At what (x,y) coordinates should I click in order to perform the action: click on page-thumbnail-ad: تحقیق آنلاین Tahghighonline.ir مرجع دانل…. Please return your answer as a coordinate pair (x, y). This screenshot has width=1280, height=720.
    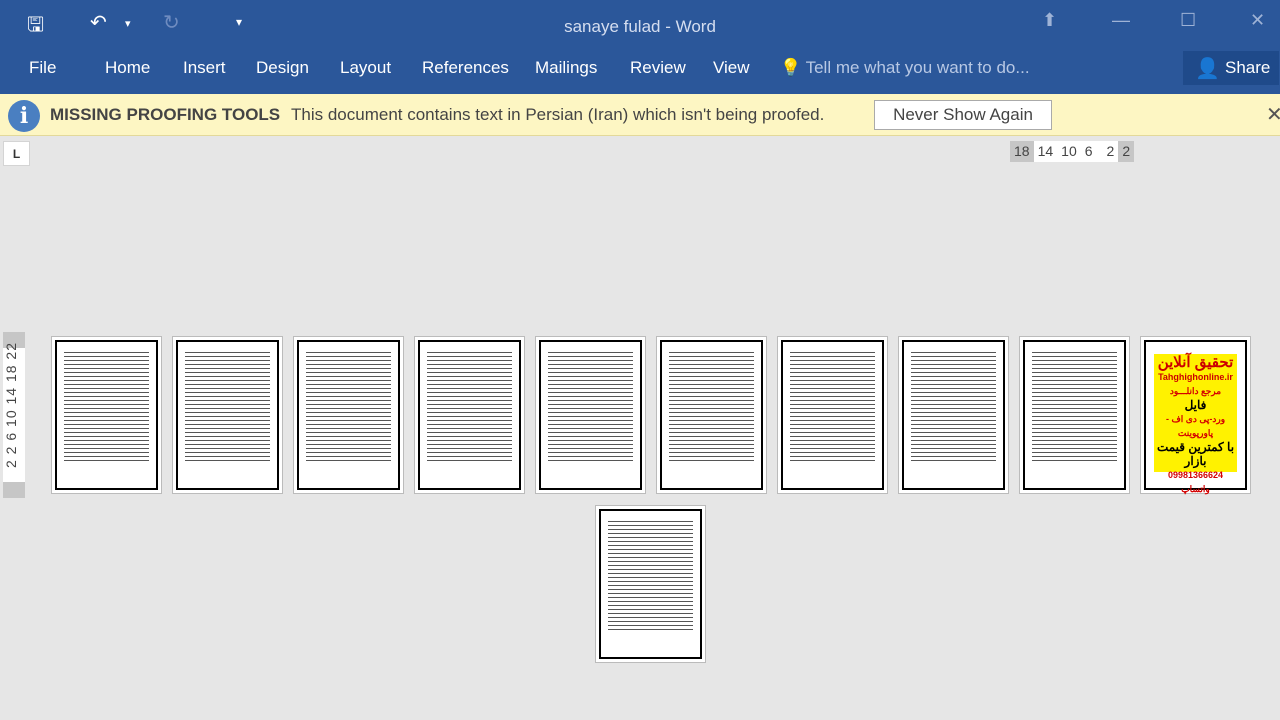
    Looking at the image, I should click on (1195, 415).